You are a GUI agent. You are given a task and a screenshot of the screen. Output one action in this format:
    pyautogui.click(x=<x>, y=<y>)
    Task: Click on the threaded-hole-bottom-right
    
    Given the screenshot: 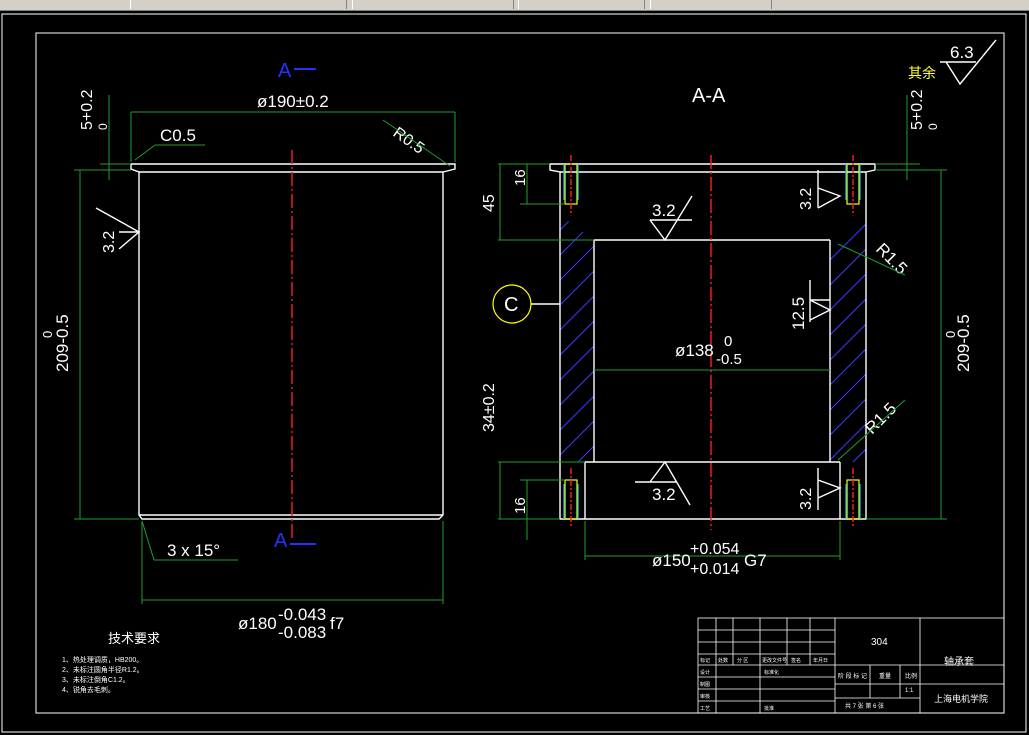 What is the action you would take?
    pyautogui.click(x=853, y=498)
    